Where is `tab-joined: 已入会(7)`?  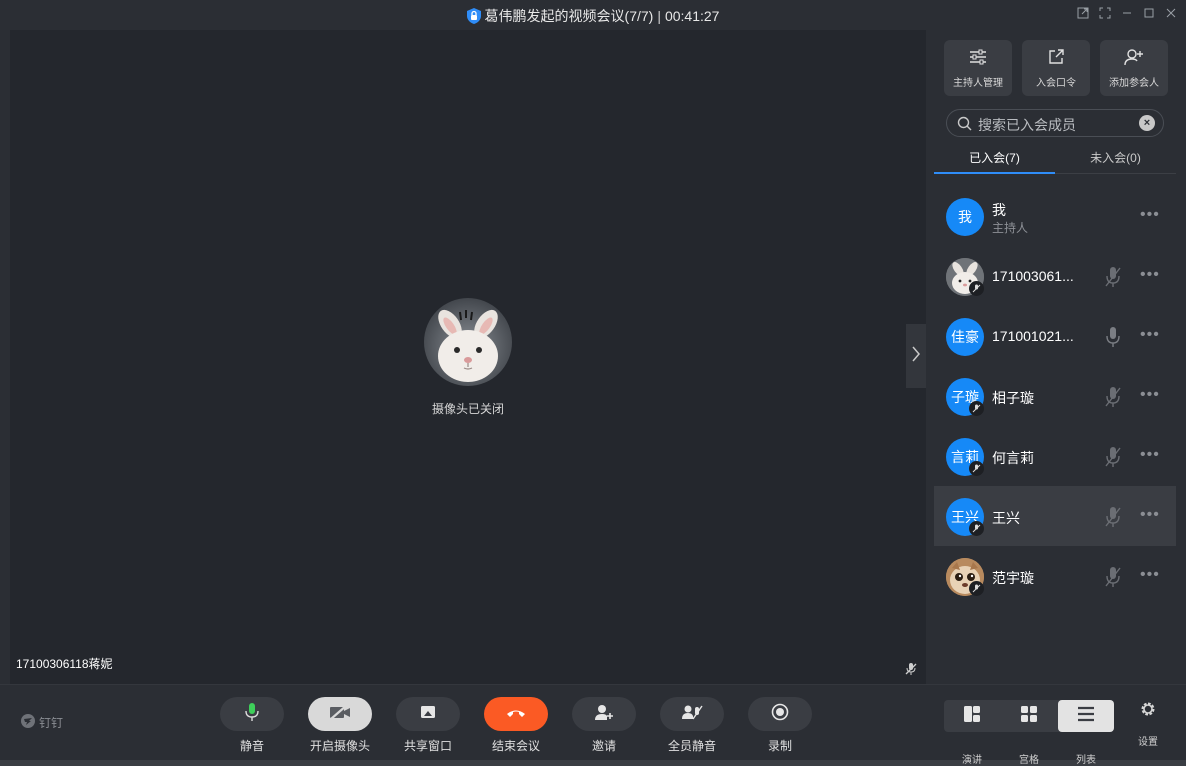
tab-joined: 已入会(7) is located at coordinates (994, 157).